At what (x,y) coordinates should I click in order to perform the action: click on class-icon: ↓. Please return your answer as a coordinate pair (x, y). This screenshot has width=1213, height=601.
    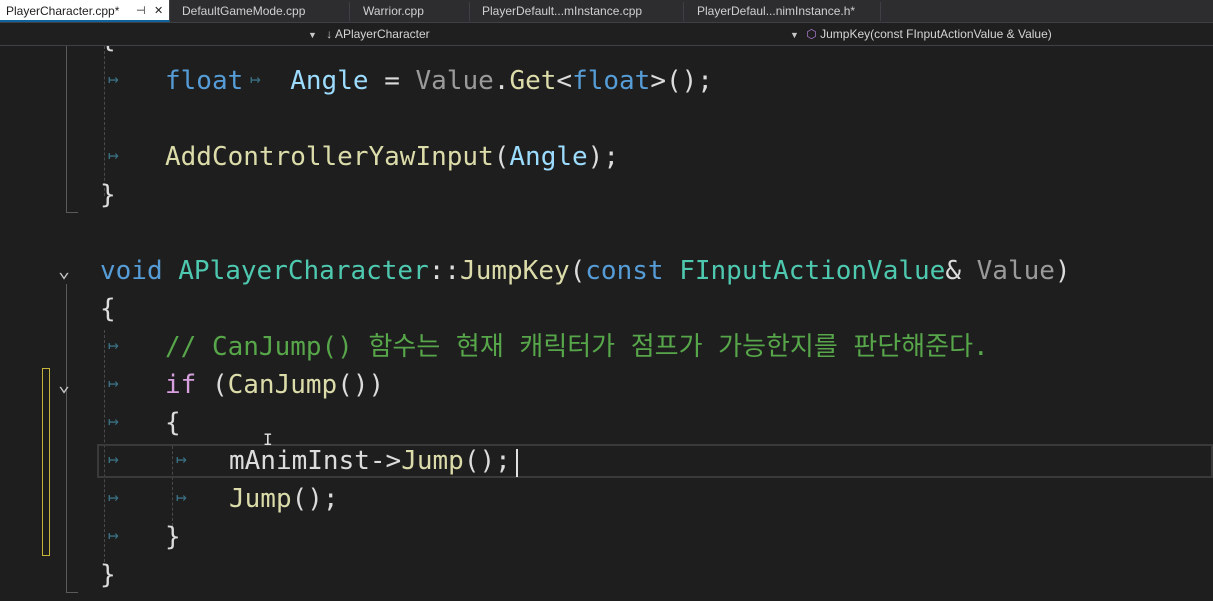
    Looking at the image, I should click on (329, 34).